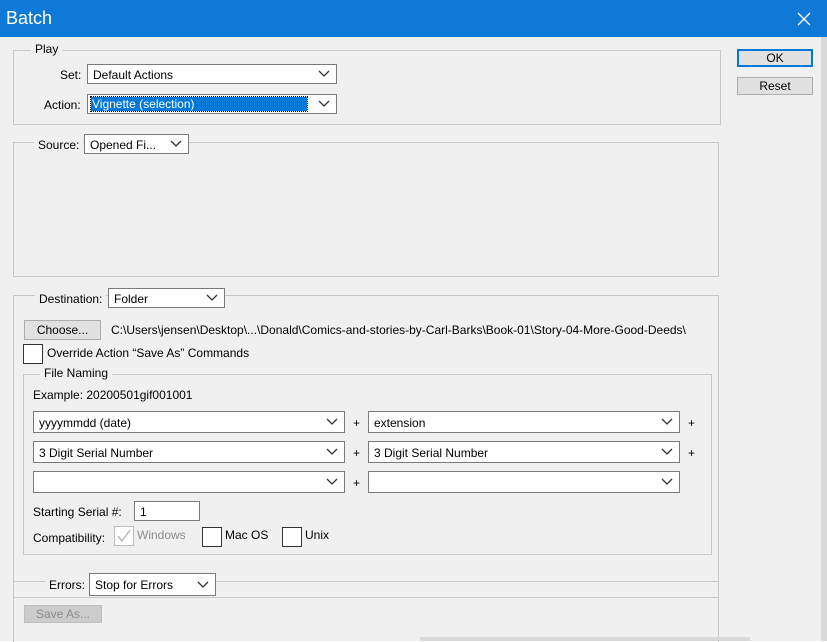 This screenshot has height=642, width=827. Describe the element at coordinates (148, 353) in the screenshot. I see `override-save-as-label: Override Action “Save As” Commands` at that location.